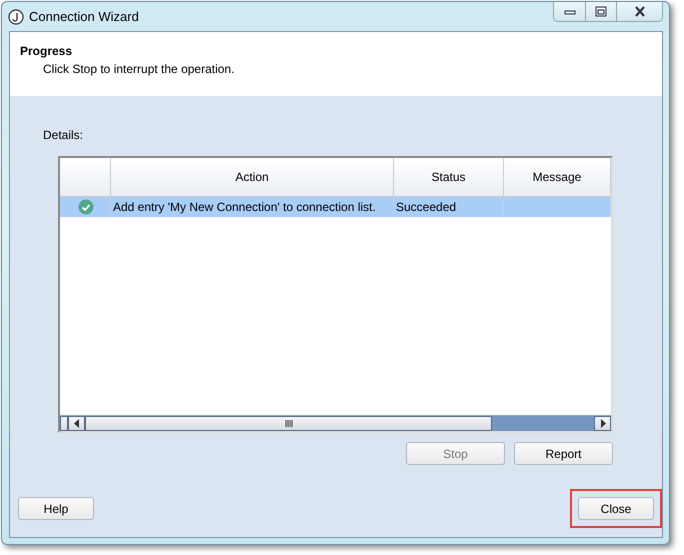 The height and width of the screenshot is (555, 684). I want to click on maximize-button, so click(600, 11).